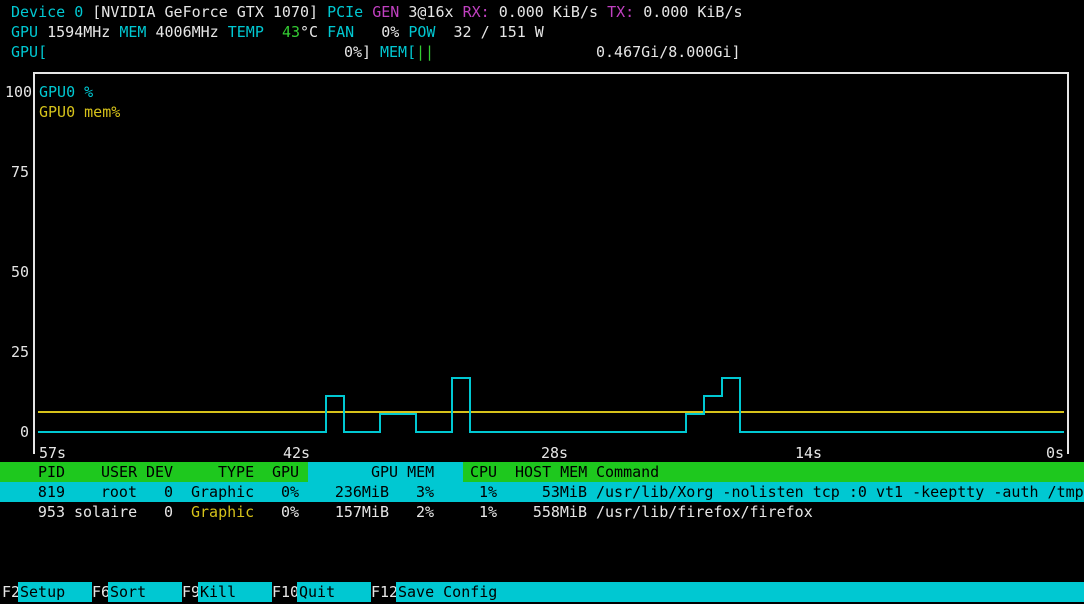 This screenshot has width=1084, height=604. What do you see at coordinates (51, 472) in the screenshot?
I see `header-pid: PID` at bounding box center [51, 472].